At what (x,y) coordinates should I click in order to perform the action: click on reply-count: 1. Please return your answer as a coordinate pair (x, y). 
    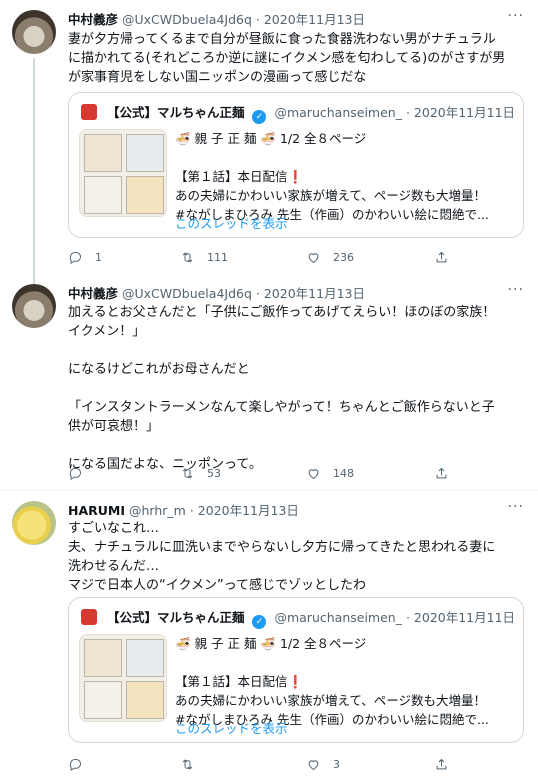
    Looking at the image, I should click on (98, 257).